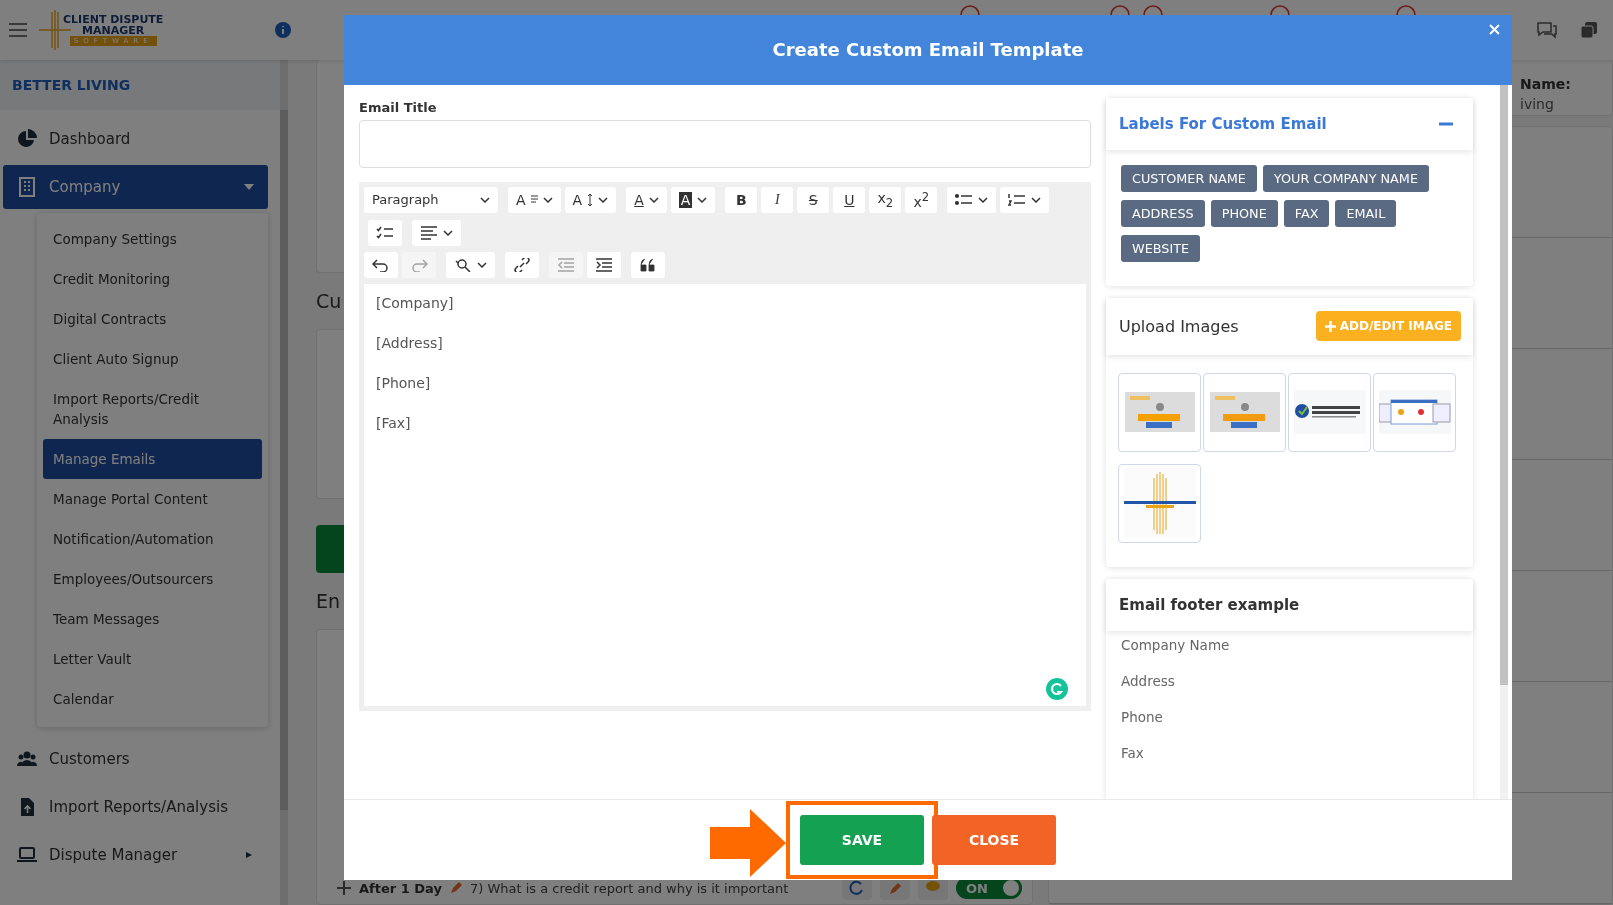 The height and width of the screenshot is (905, 1613). Describe the element at coordinates (1176, 644) in the screenshot. I see `footer-line: Company Name` at that location.